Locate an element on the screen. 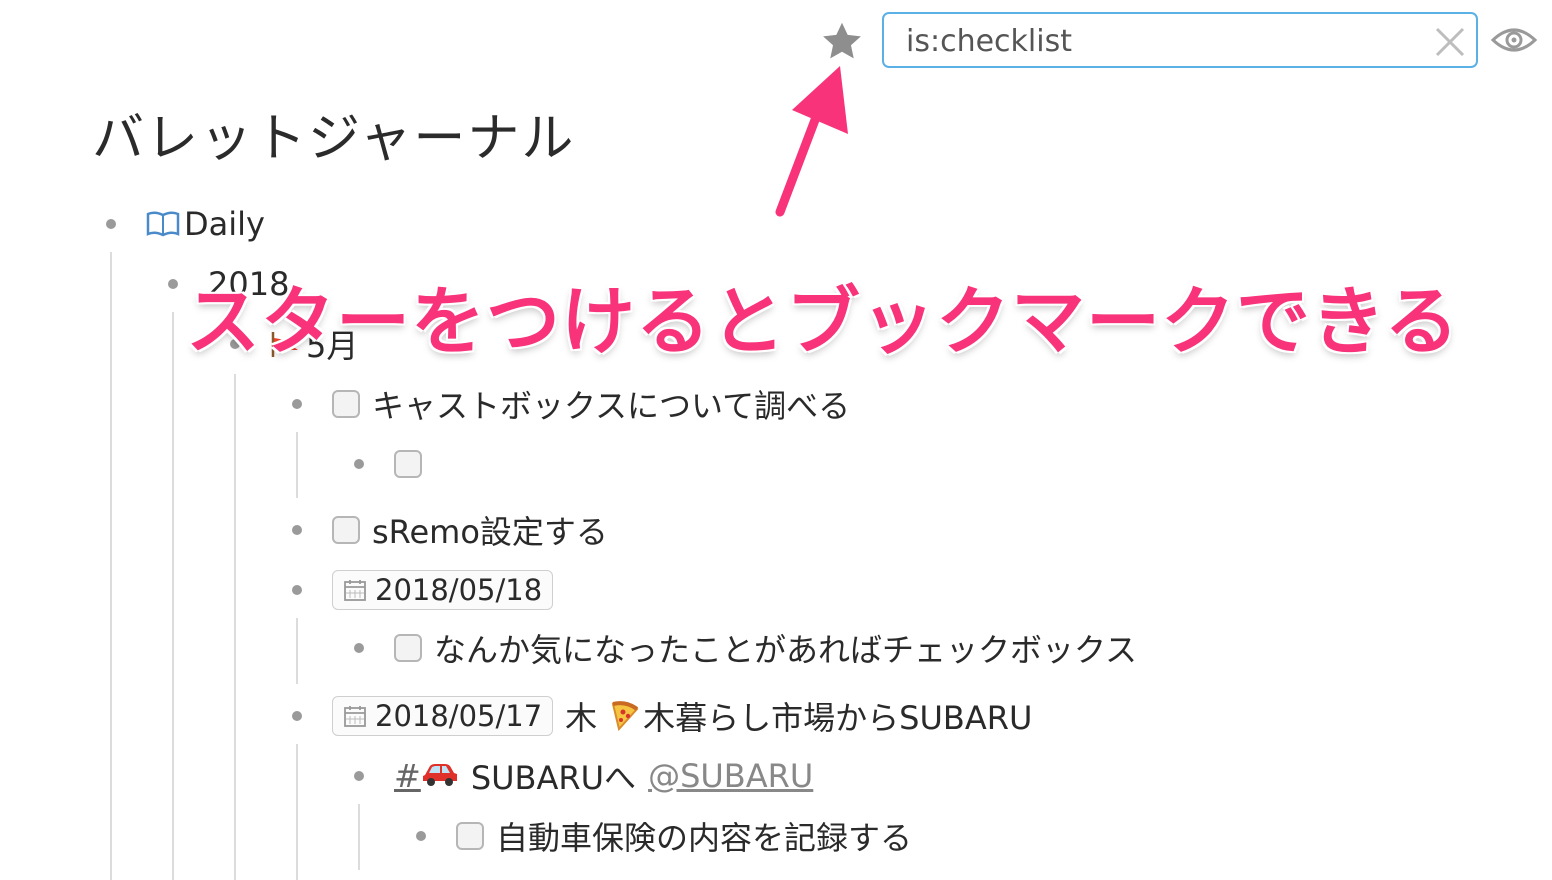 This screenshot has width=1552, height=880. pizza-icon is located at coordinates (624, 716).